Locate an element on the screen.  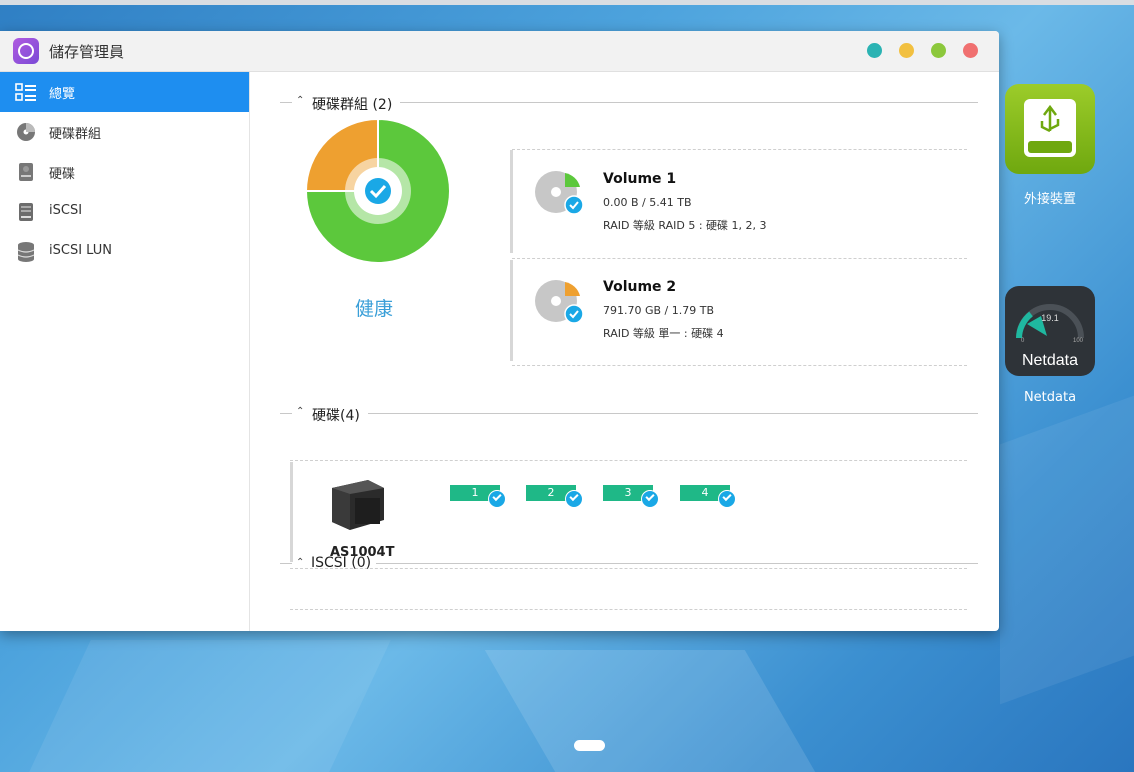
gauge-max: 100 is located at coordinates (1078, 341).